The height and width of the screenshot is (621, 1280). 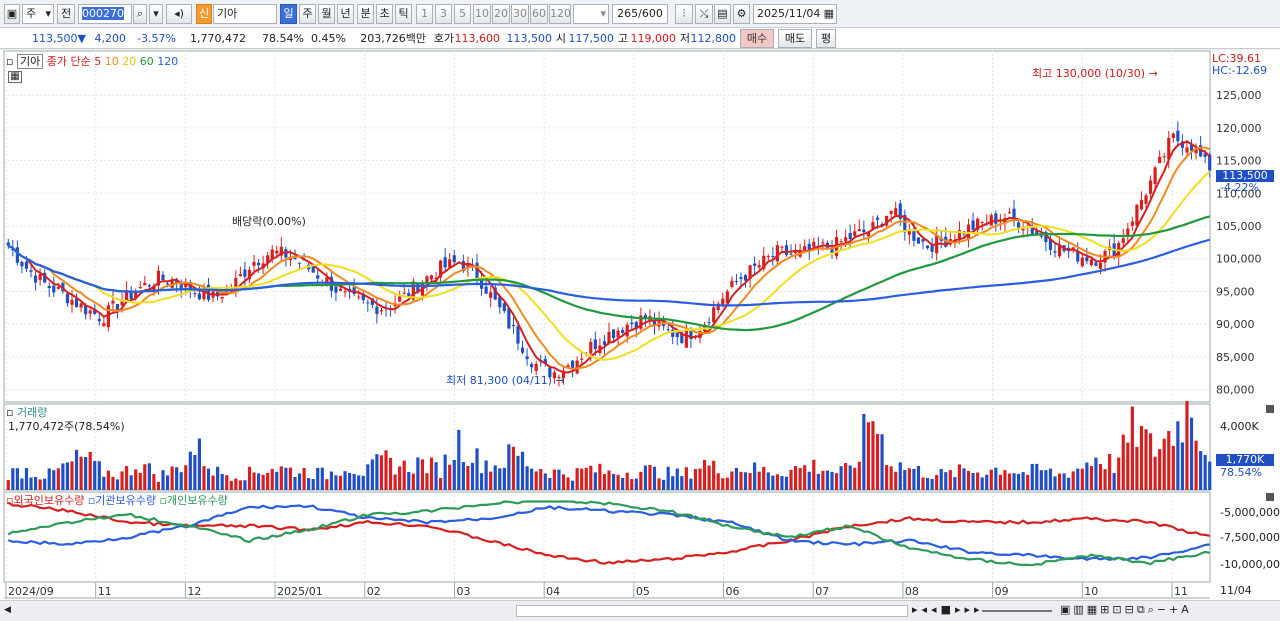 What do you see at coordinates (640, 14) in the screenshot?
I see `count-field: 265/600` at bounding box center [640, 14].